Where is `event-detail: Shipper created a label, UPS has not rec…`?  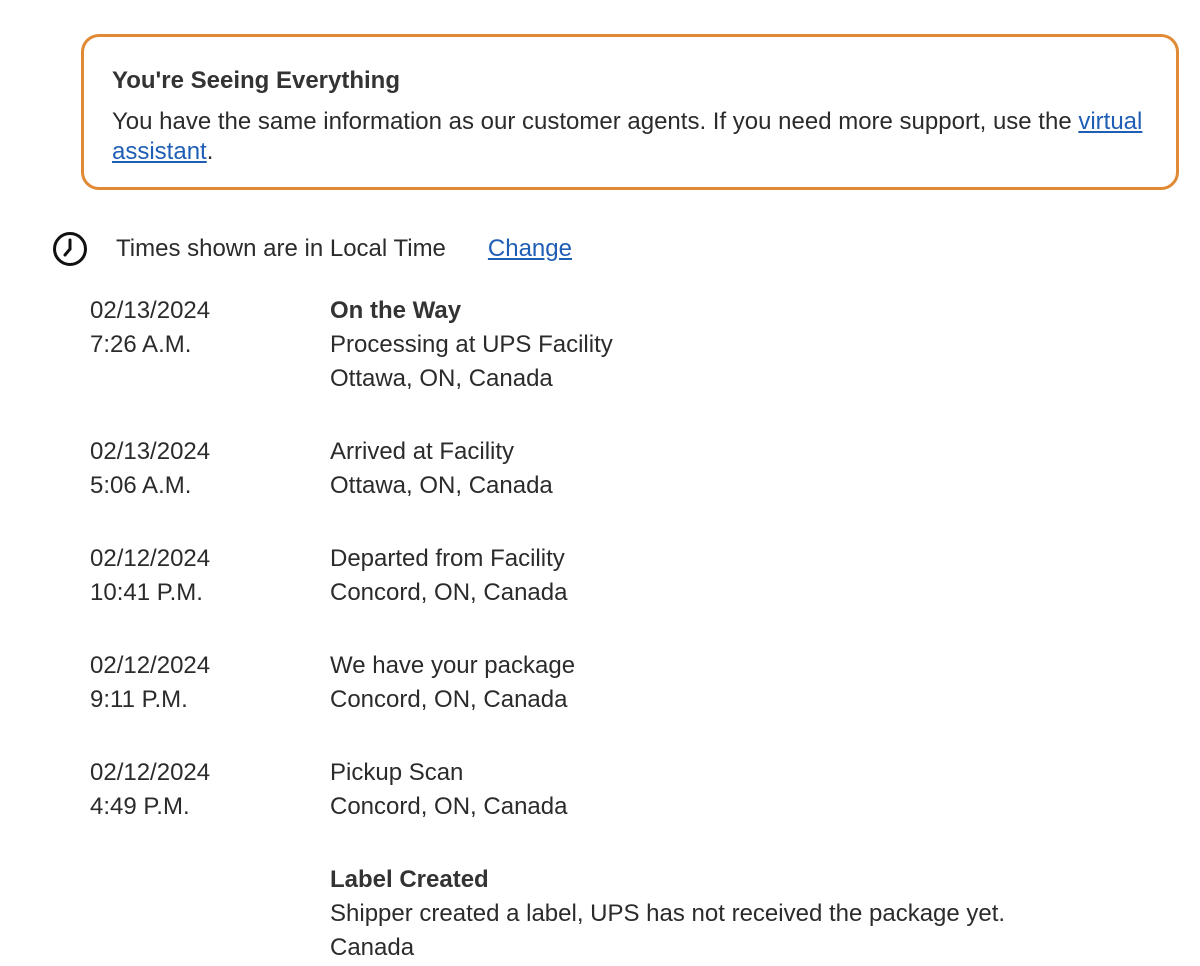 event-detail: Shipper created a label, UPS has not rec… is located at coordinates (668, 913).